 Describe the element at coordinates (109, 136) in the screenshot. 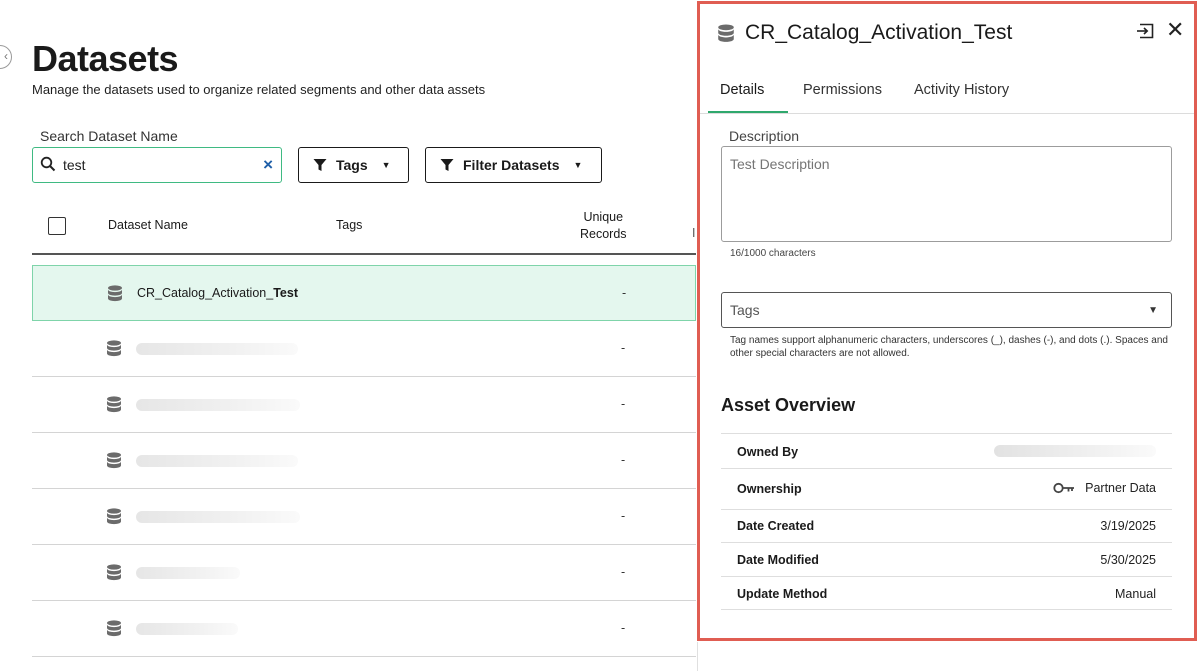

I see `search-label: Search Dataset Name` at that location.